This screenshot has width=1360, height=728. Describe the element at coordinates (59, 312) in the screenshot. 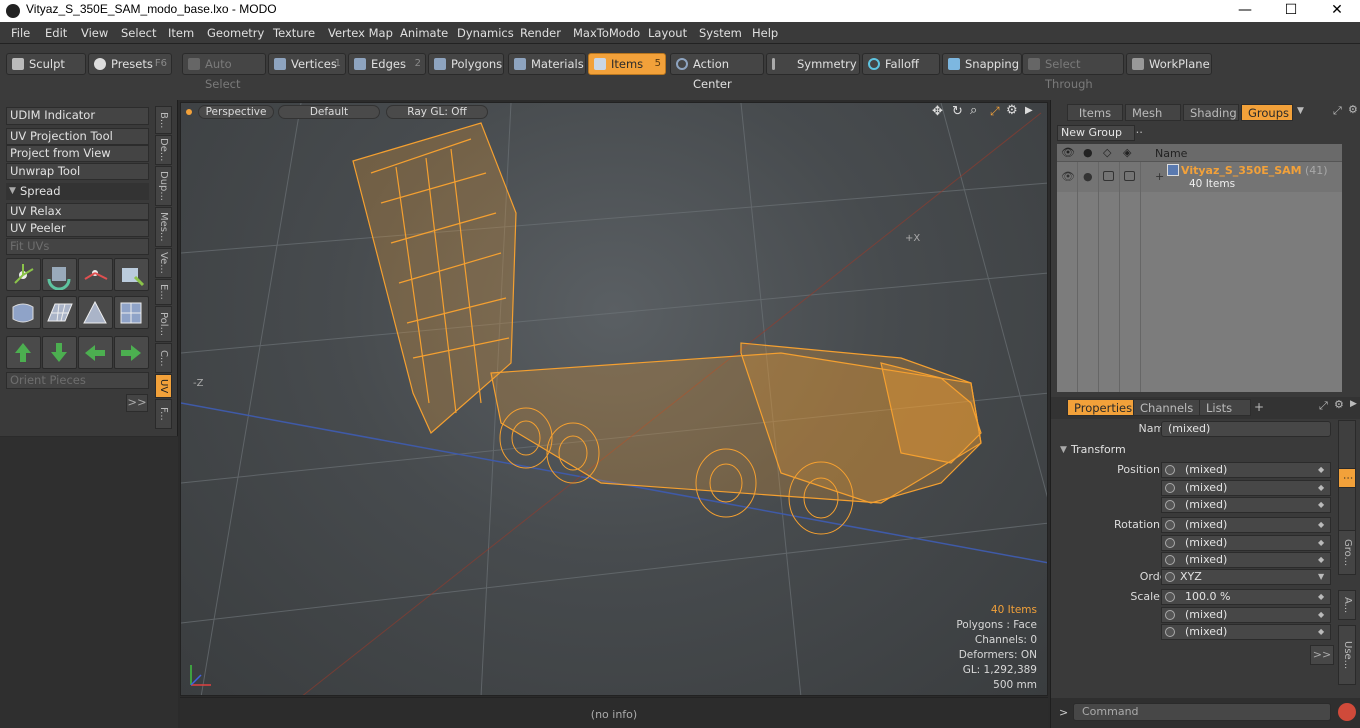

I see `uv-grid-icon` at that location.